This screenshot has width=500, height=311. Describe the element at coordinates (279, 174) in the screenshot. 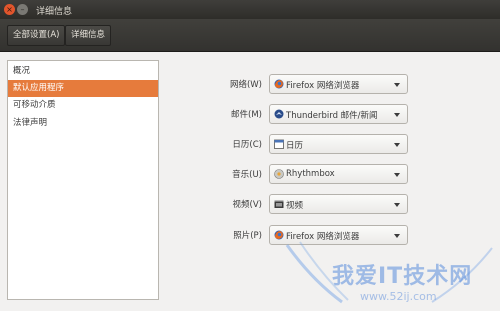

I see `rhythmbox-icon` at that location.